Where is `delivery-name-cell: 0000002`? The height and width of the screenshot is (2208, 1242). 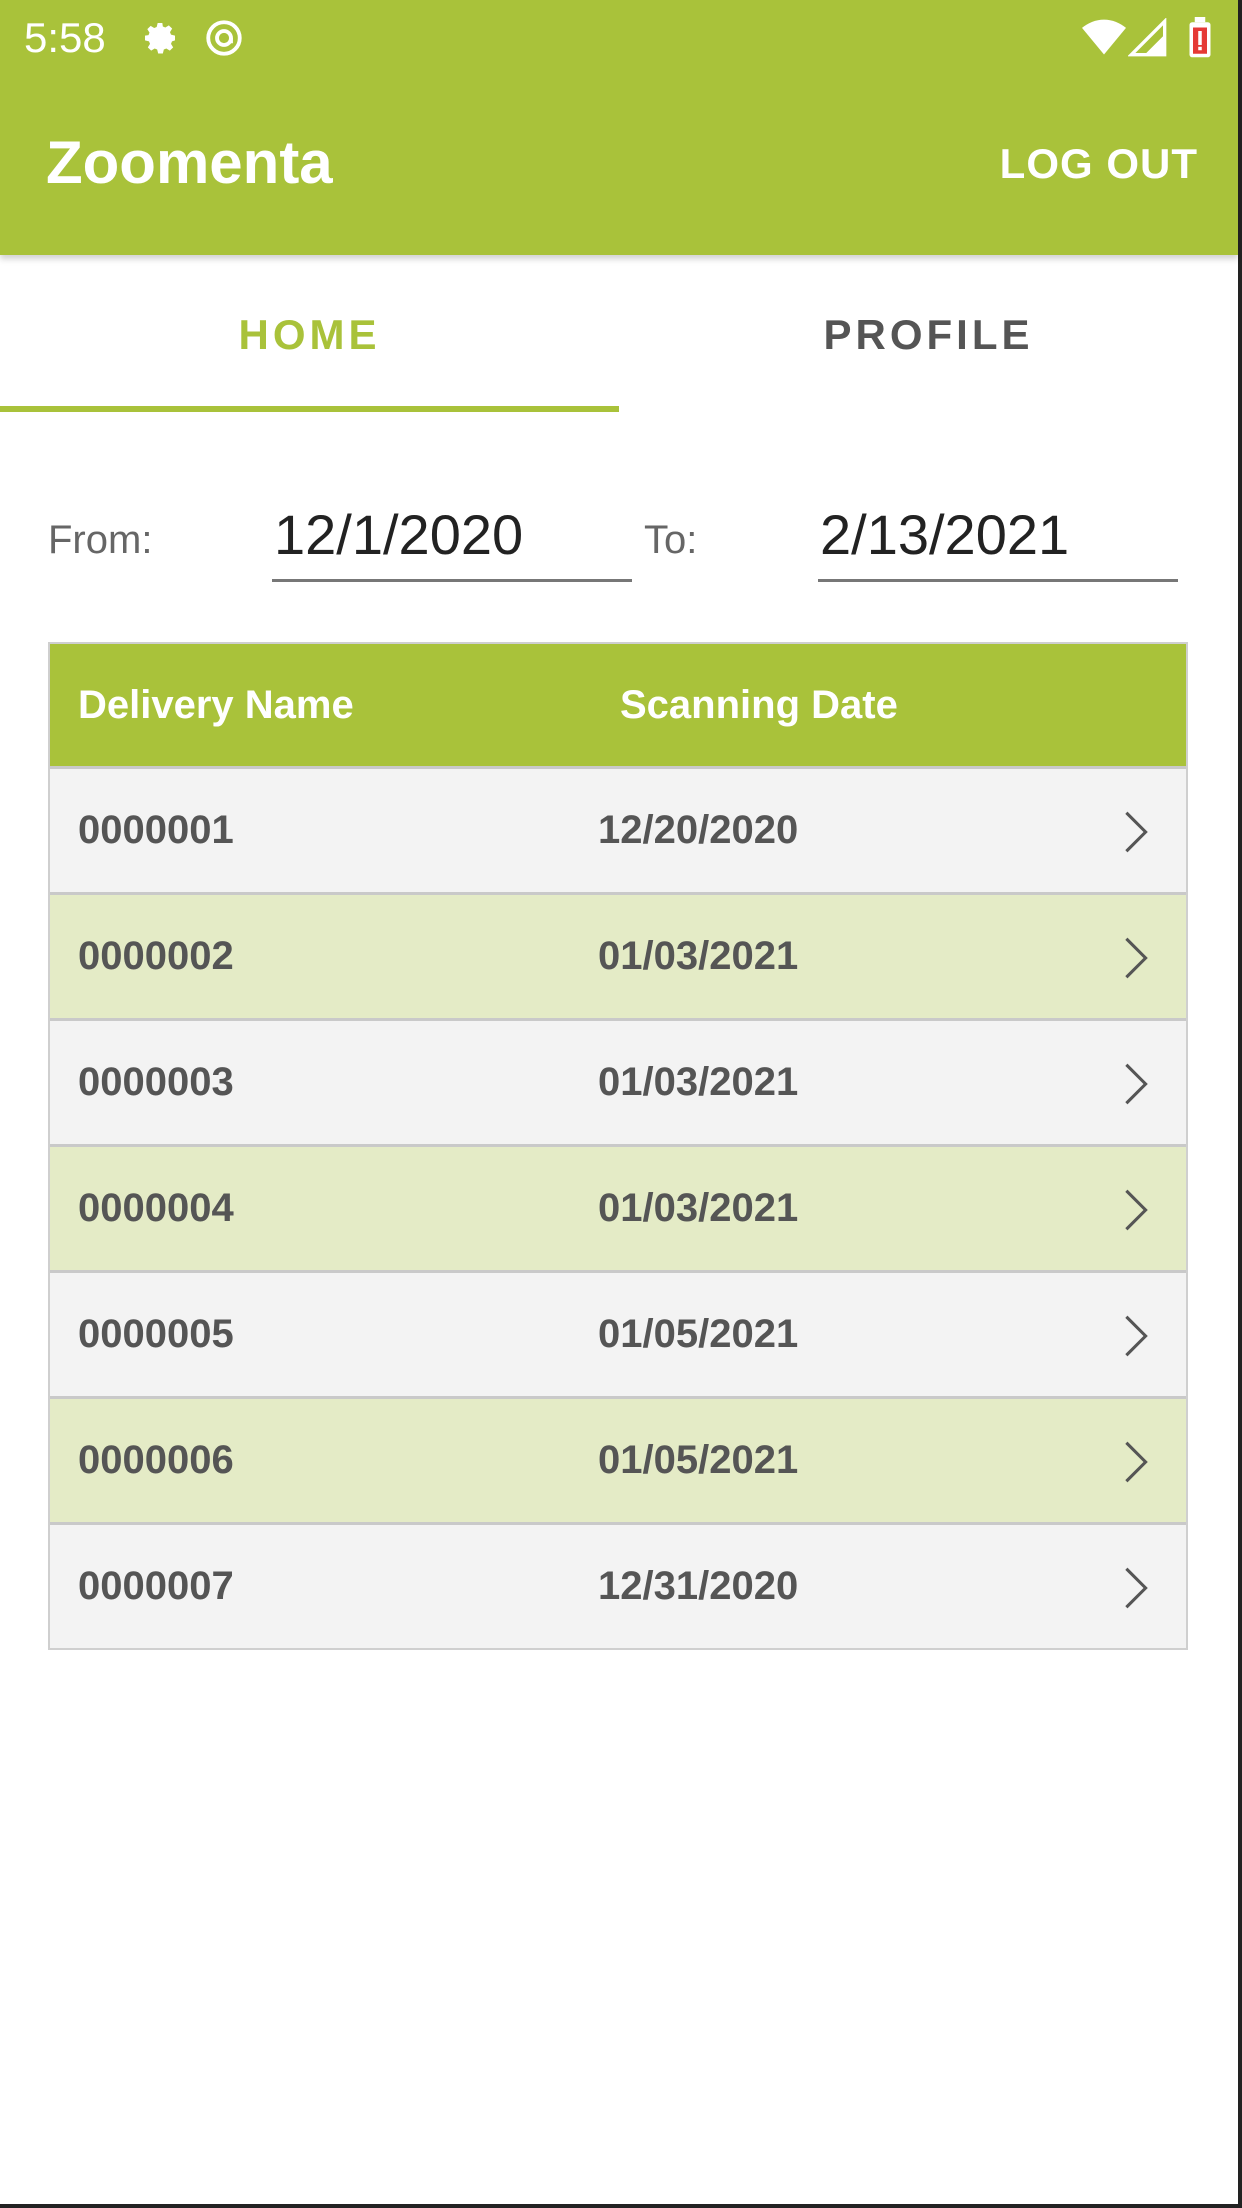
delivery-name-cell: 0000002 is located at coordinates (156, 956).